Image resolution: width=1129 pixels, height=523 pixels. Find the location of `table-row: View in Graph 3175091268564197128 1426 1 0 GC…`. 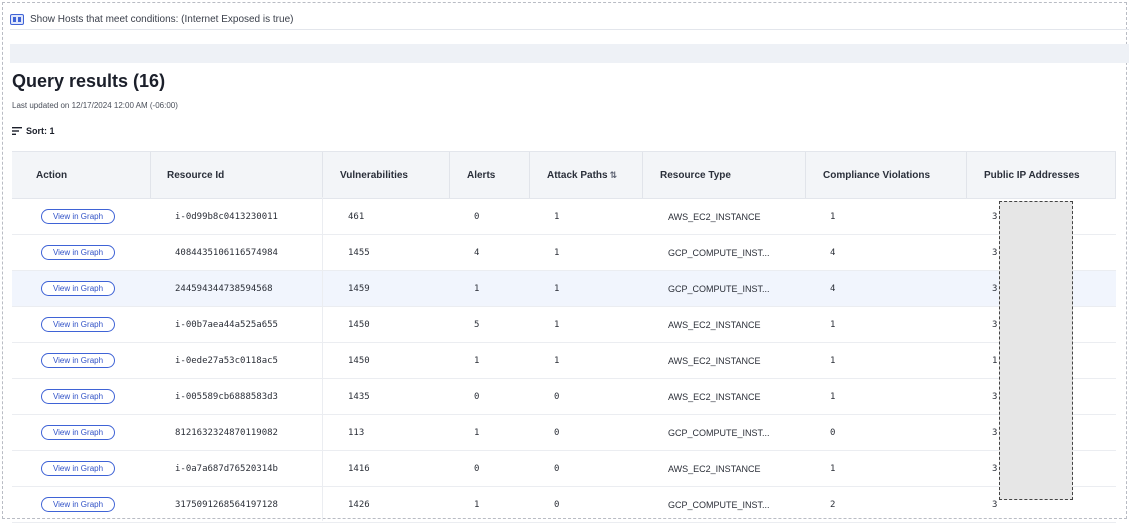

table-row: View in Graph 3175091268564197128 1426 1 0 GC… is located at coordinates (564, 505).